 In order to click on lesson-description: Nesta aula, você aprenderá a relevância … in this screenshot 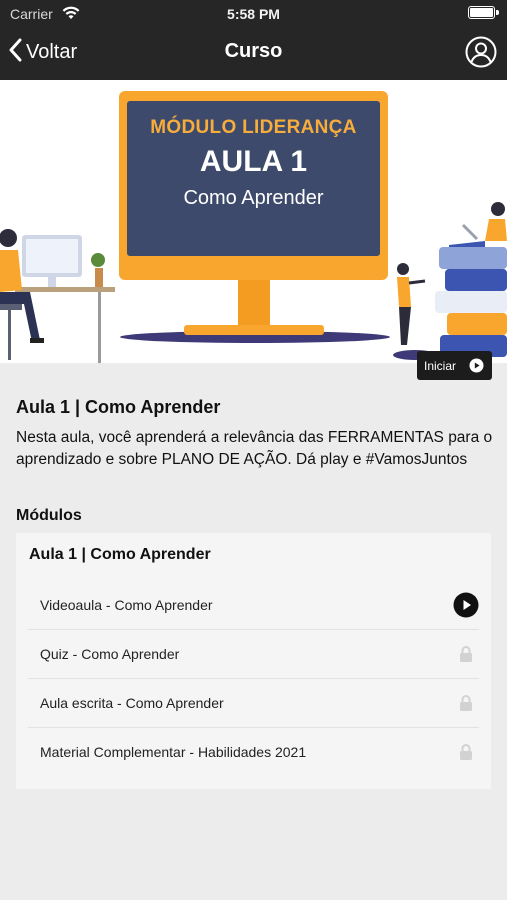, I will do `click(254, 448)`.